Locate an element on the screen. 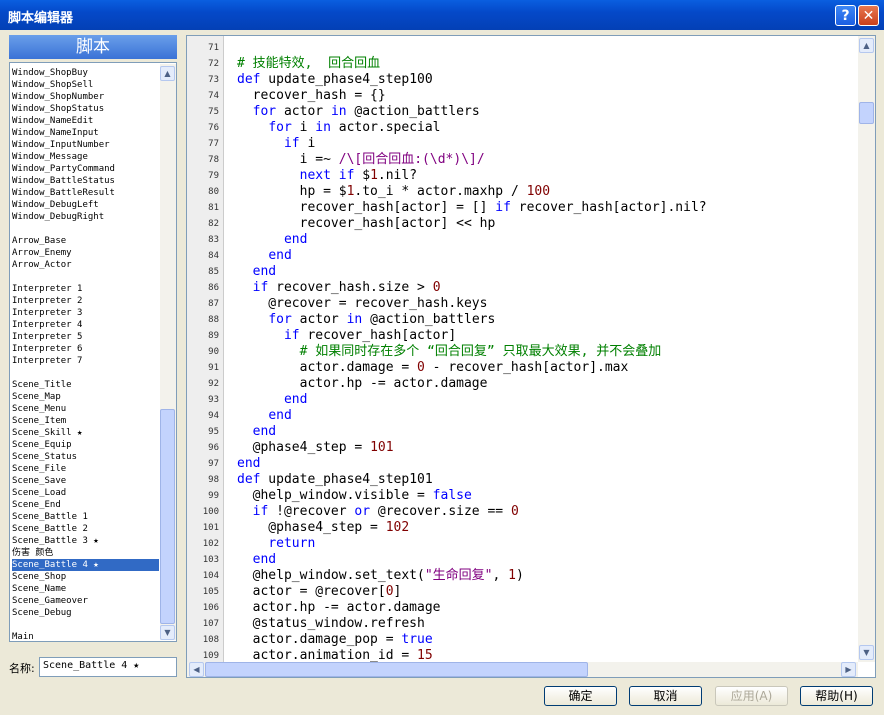  code-line: @recover = recover_hash.keys is located at coordinates (362, 304).